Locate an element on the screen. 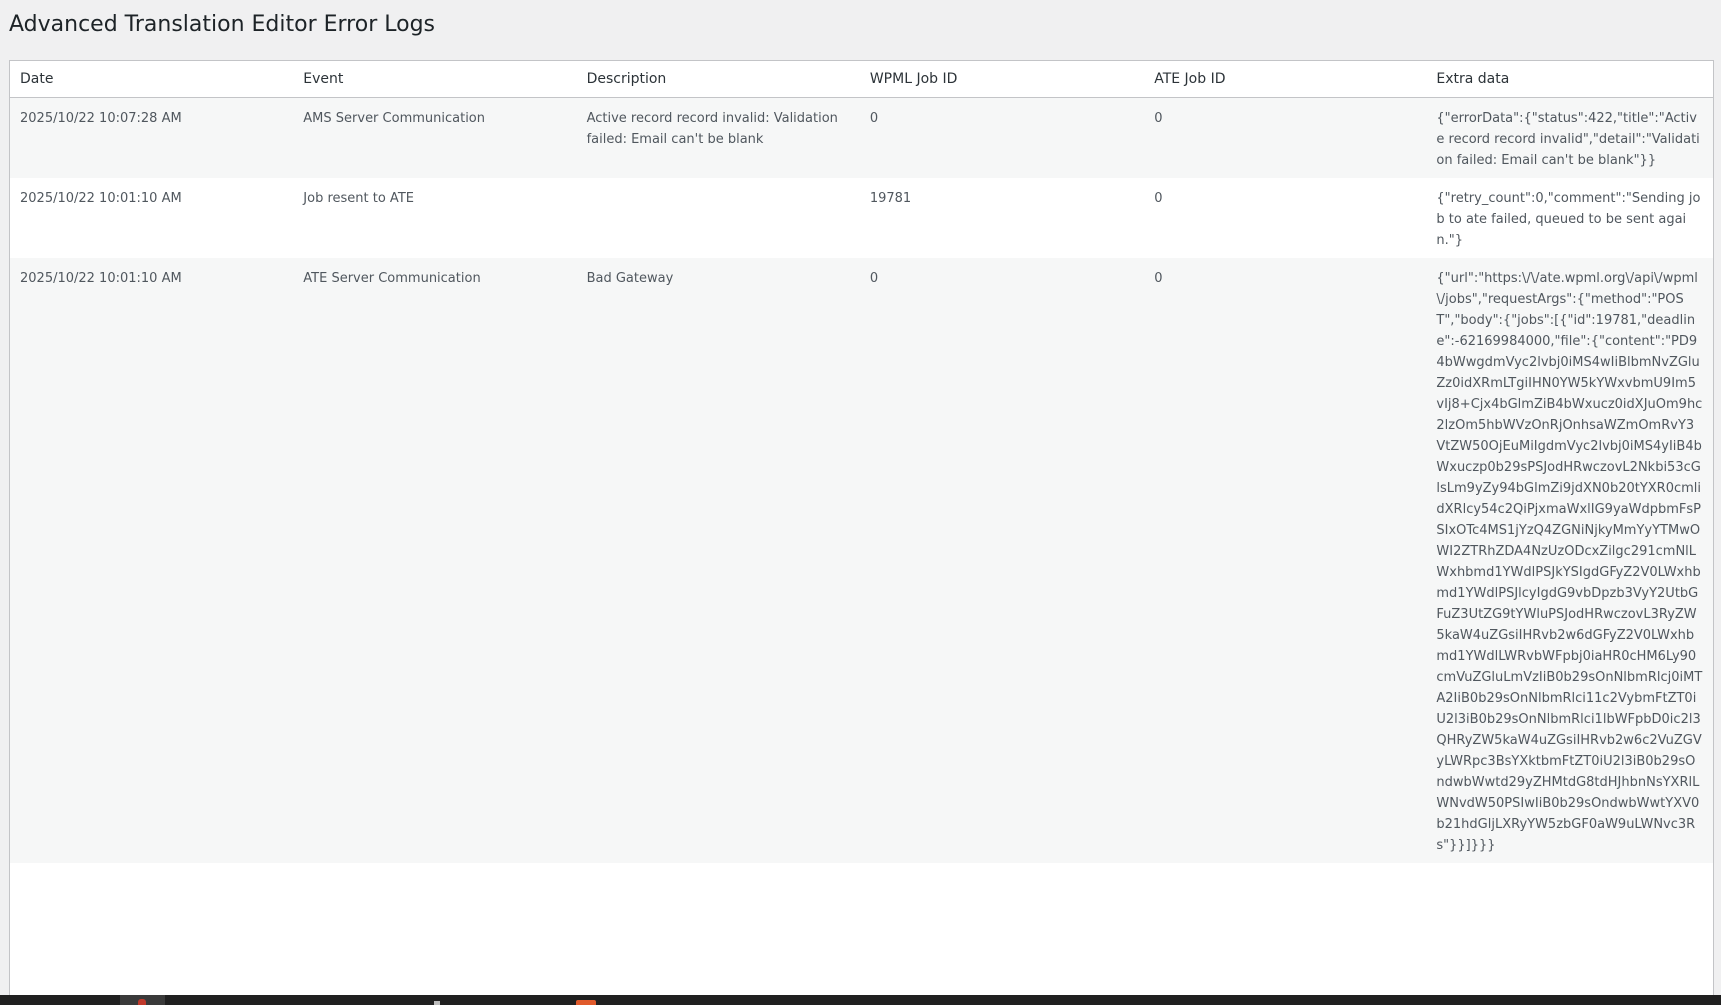  cell-event: ATE Server Communication is located at coordinates (435, 560).